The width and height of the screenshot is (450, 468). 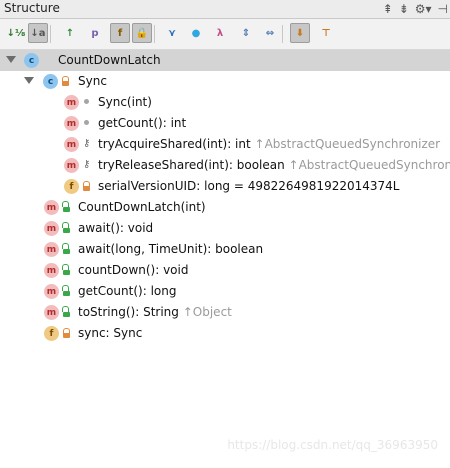 I want to click on member-signature: tryAcquireShared(int): int, so click(x=174, y=144).